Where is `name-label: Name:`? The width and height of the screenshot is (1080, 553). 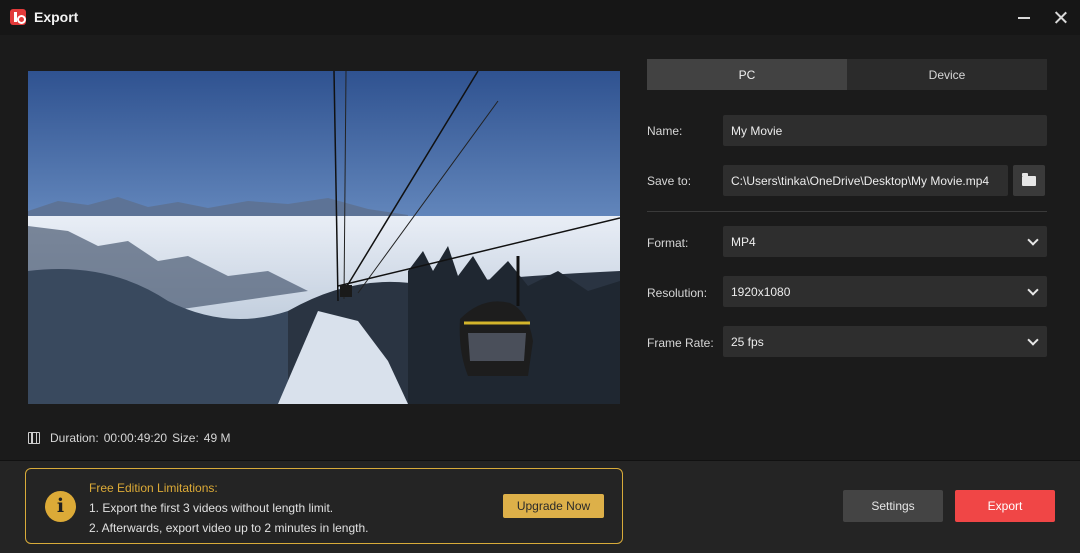
name-label: Name: is located at coordinates (665, 131).